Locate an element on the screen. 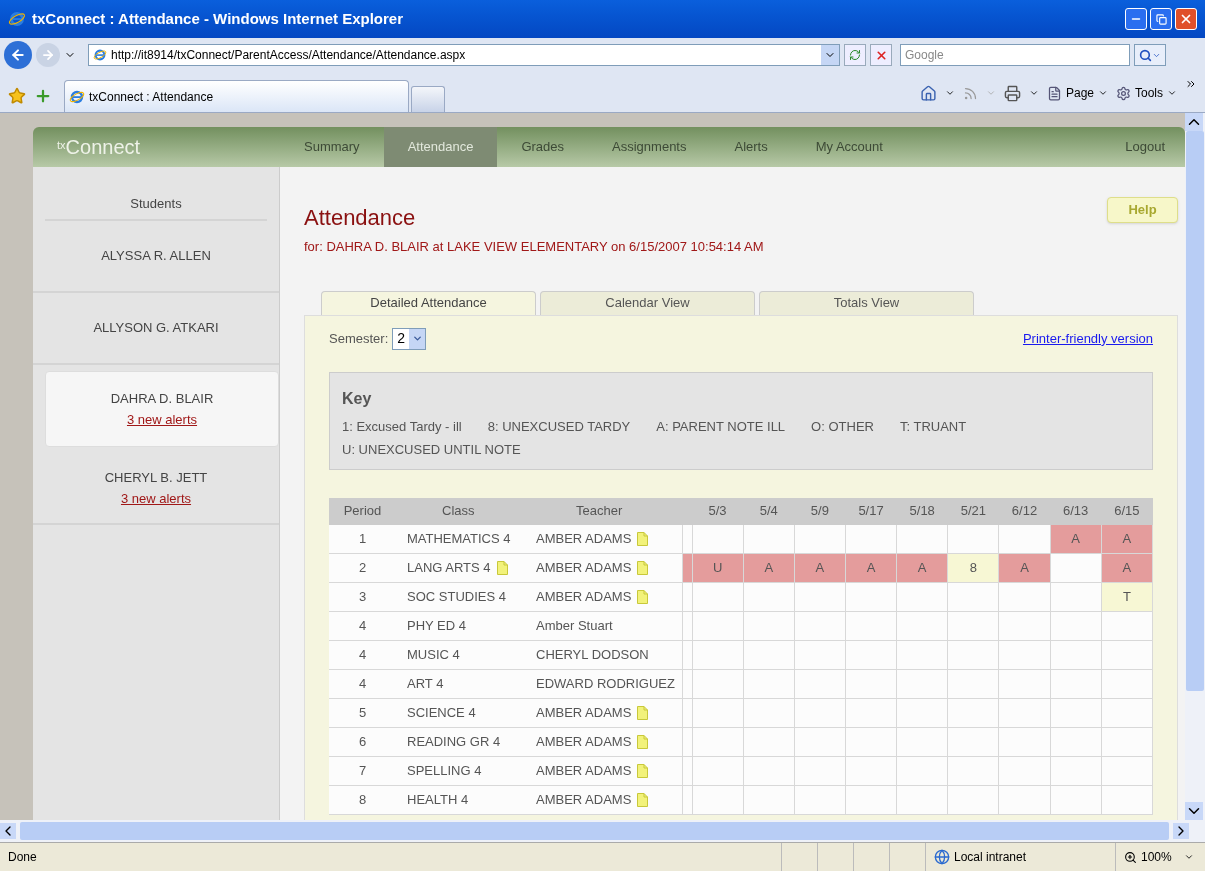 The height and width of the screenshot is (871, 1205). minimize-button is located at coordinates (1136, 19).